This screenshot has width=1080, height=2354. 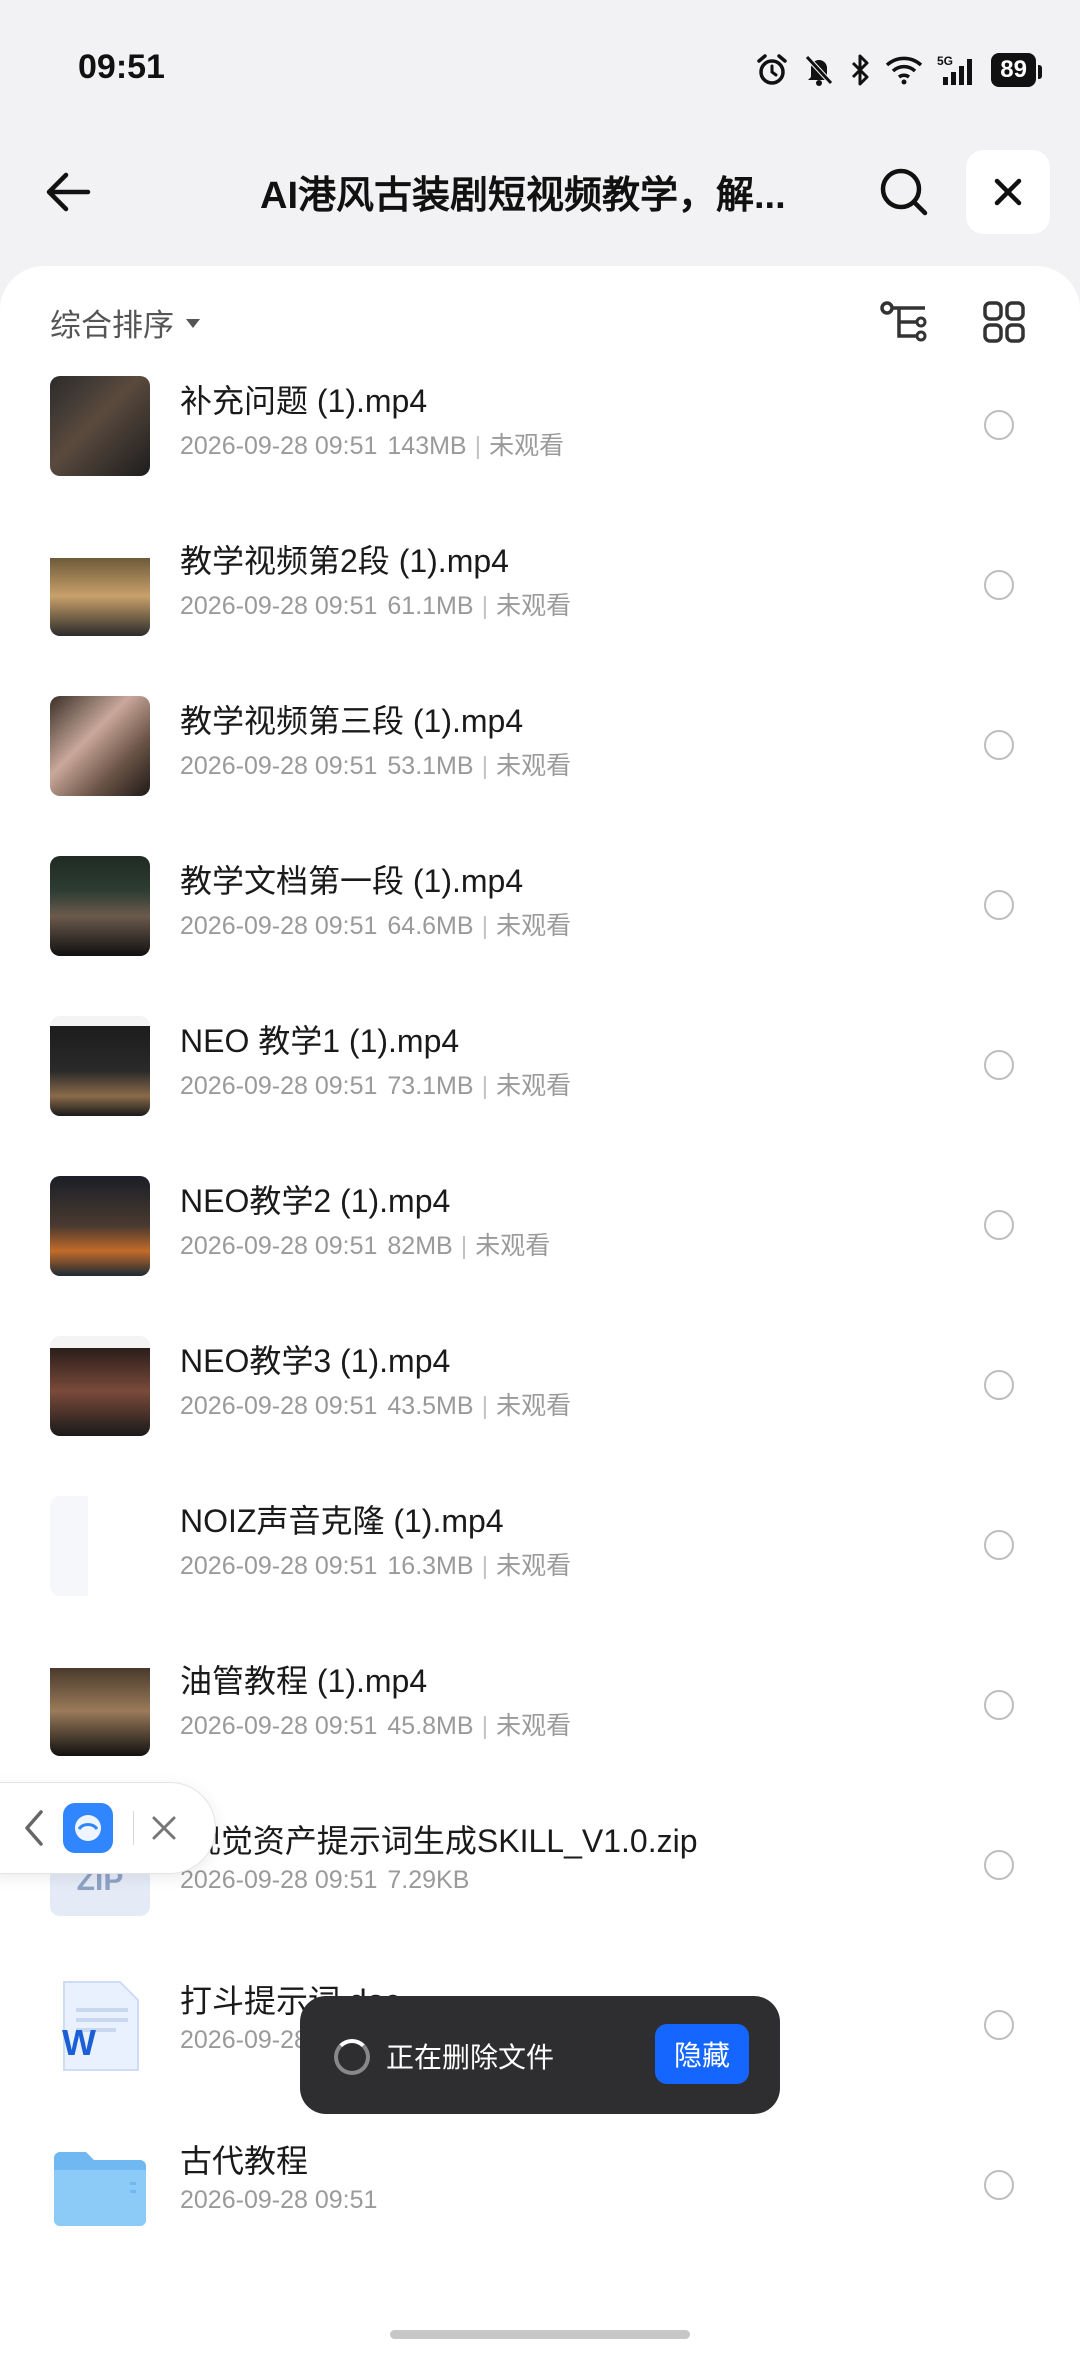 What do you see at coordinates (420, 1246) in the screenshot?
I see `file-size: 82MB` at bounding box center [420, 1246].